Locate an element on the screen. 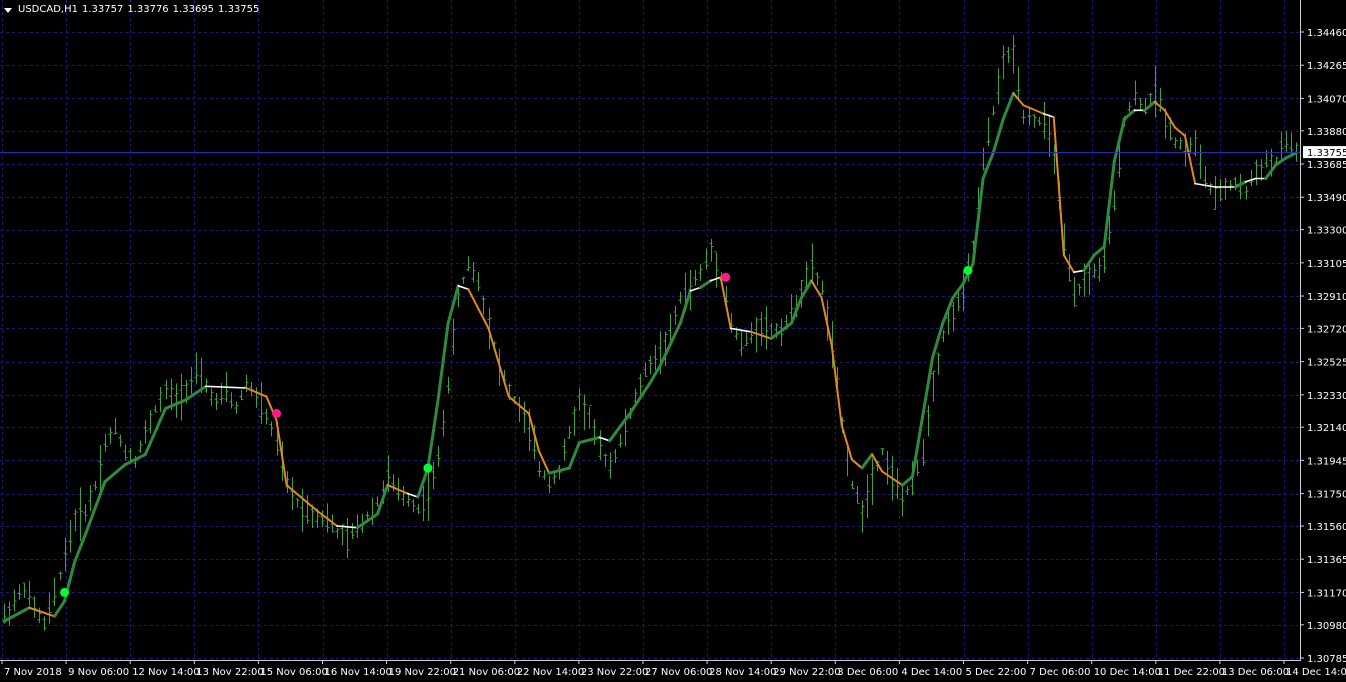 This screenshot has width=1346, height=682. price-tick-label: 1.33105 is located at coordinates (1326, 264).